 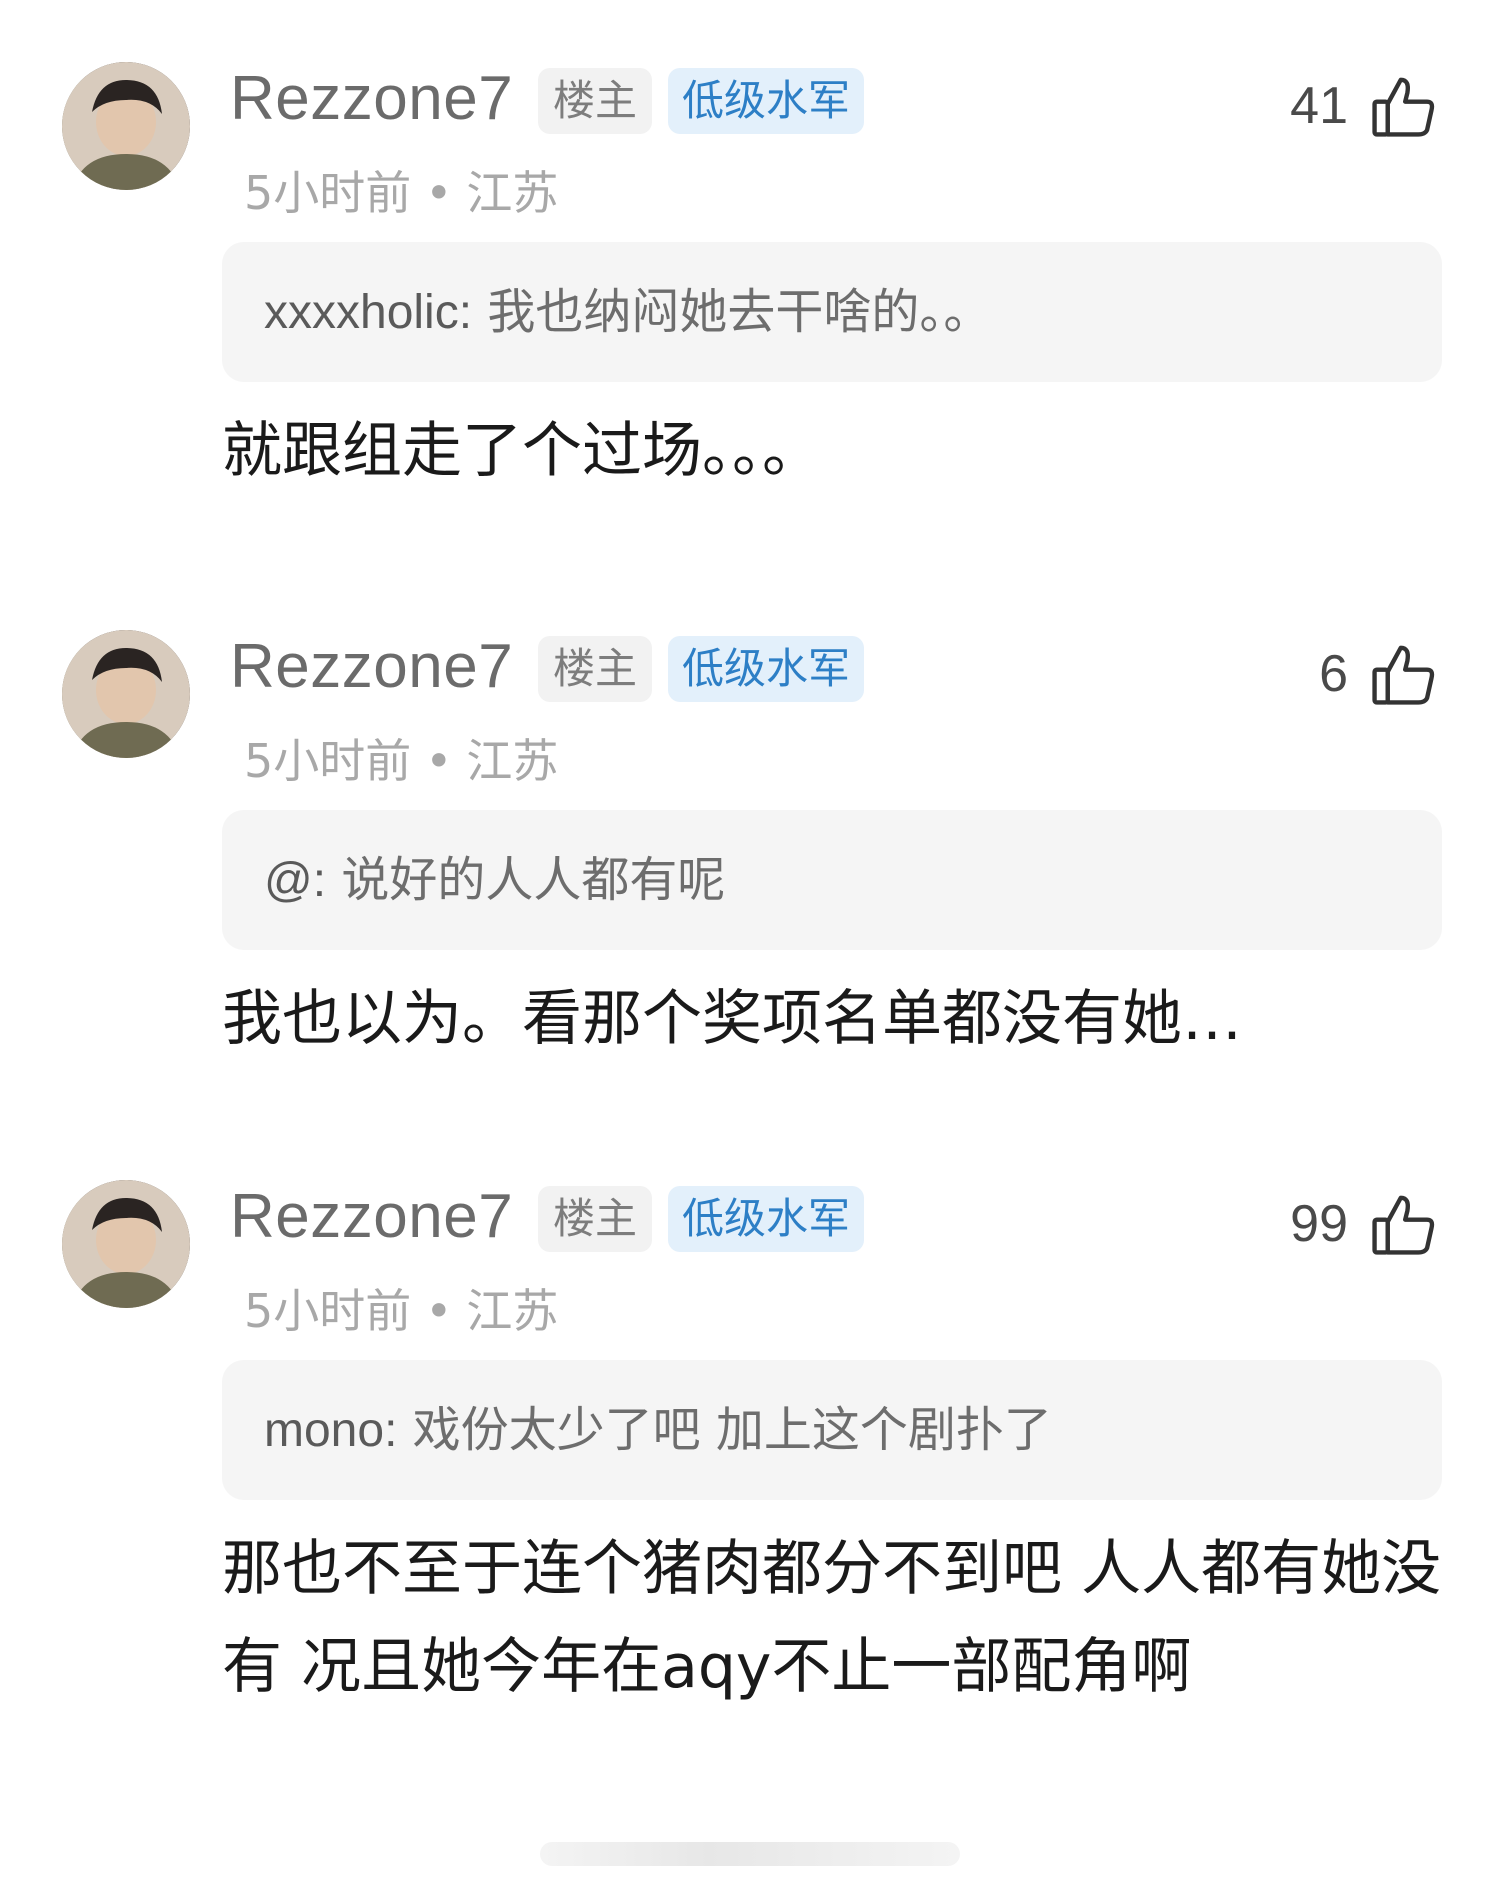 I want to click on comment-body: 就跟组走了个过场。。。, so click(x=522, y=451).